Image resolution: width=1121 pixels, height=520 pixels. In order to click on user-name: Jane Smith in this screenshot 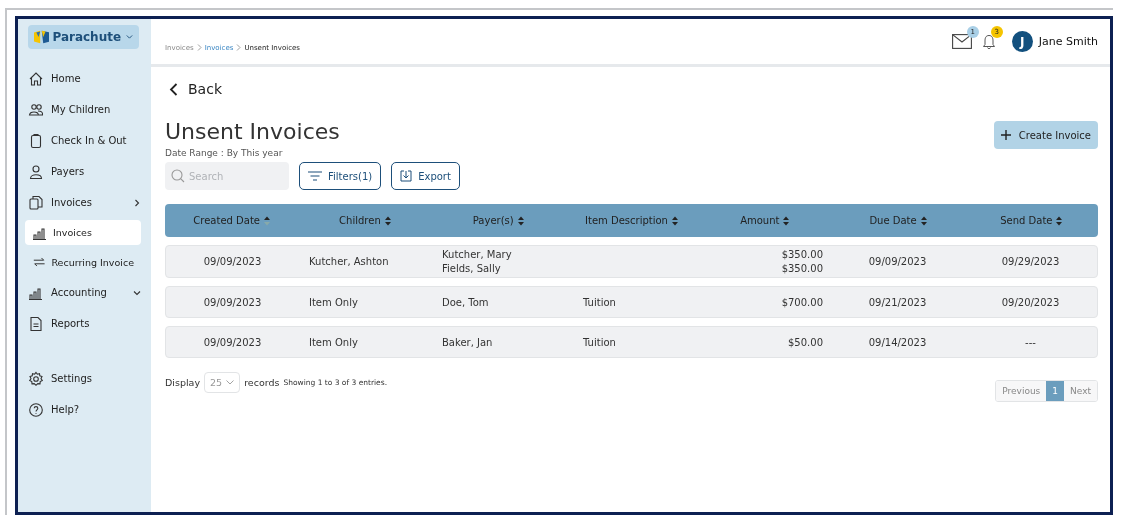, I will do `click(1068, 41)`.